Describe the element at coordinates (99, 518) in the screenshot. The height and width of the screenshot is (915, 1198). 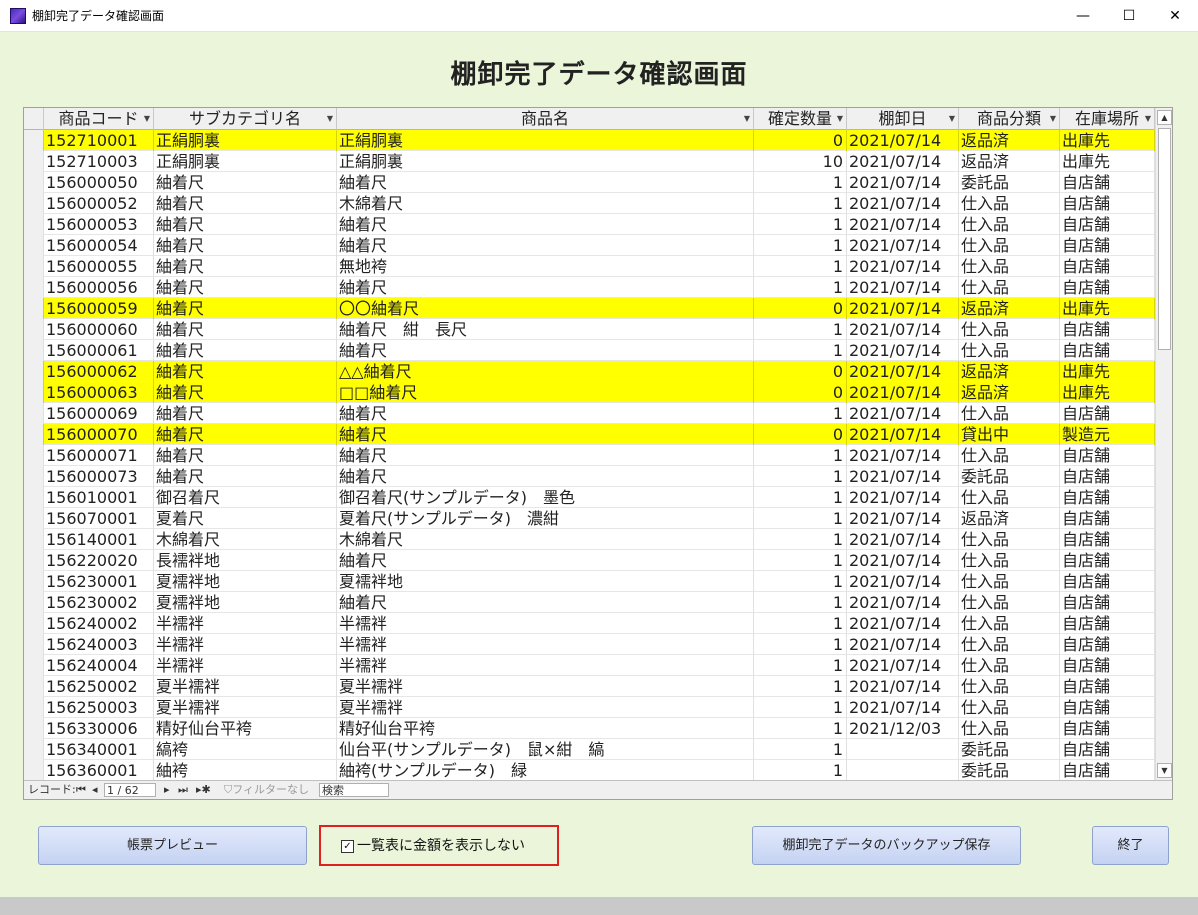
I see `cell-product-code: 156070001` at that location.